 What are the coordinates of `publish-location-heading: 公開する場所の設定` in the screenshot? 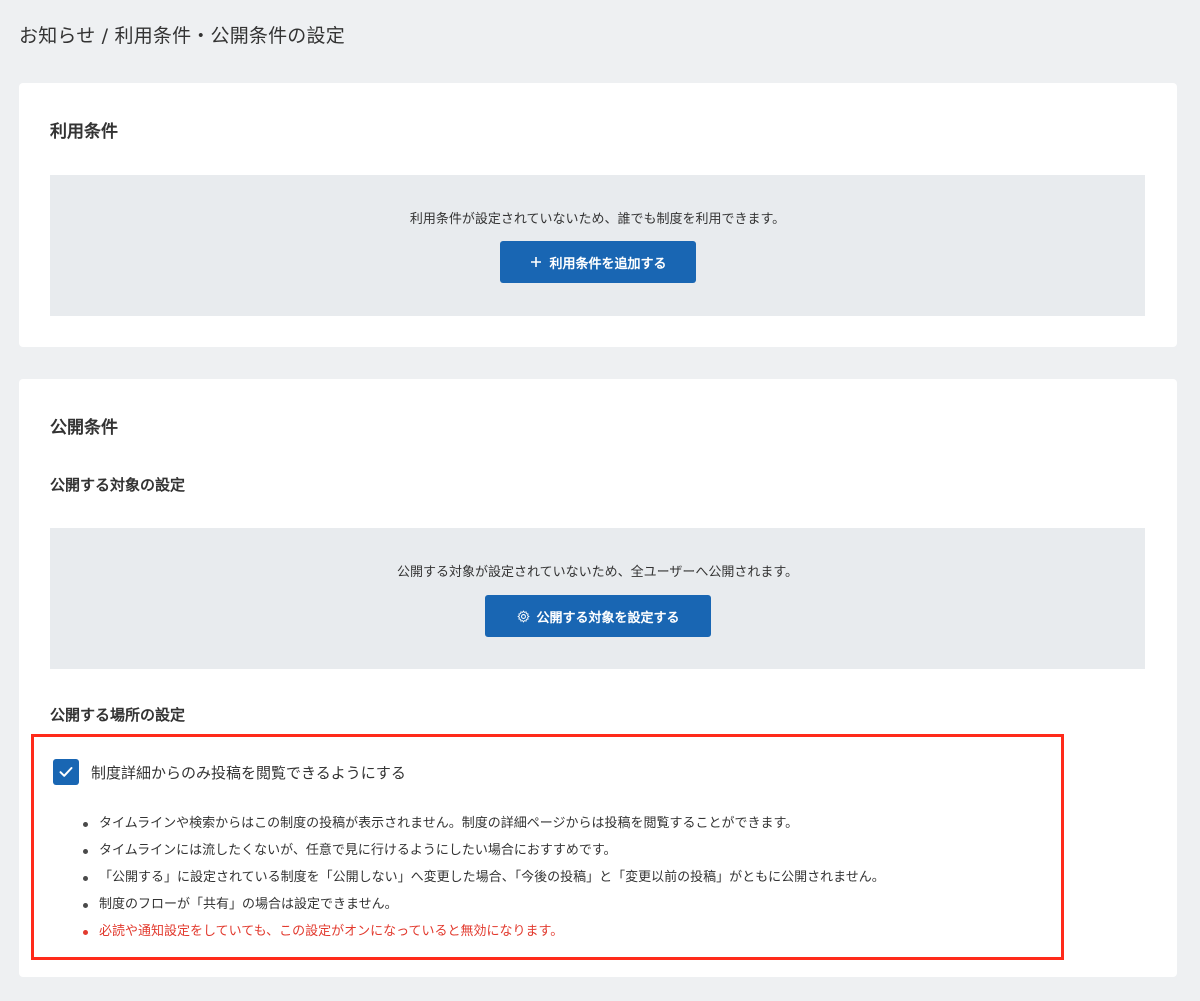 It's located at (118, 715).